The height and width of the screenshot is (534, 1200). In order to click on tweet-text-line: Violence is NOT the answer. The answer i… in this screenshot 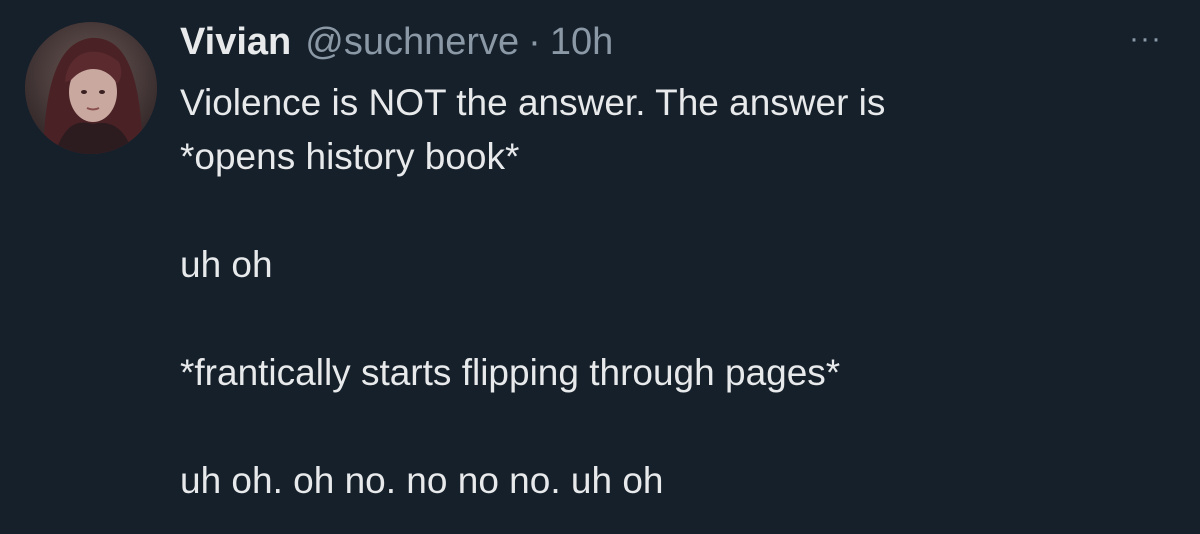, I will do `click(533, 102)`.